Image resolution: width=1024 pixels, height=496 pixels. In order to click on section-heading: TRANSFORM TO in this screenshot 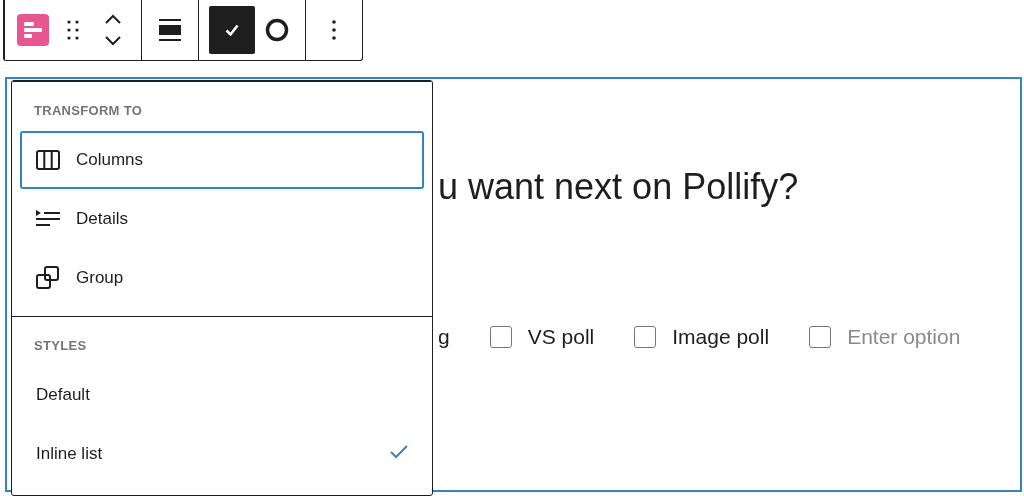, I will do `click(88, 111)`.